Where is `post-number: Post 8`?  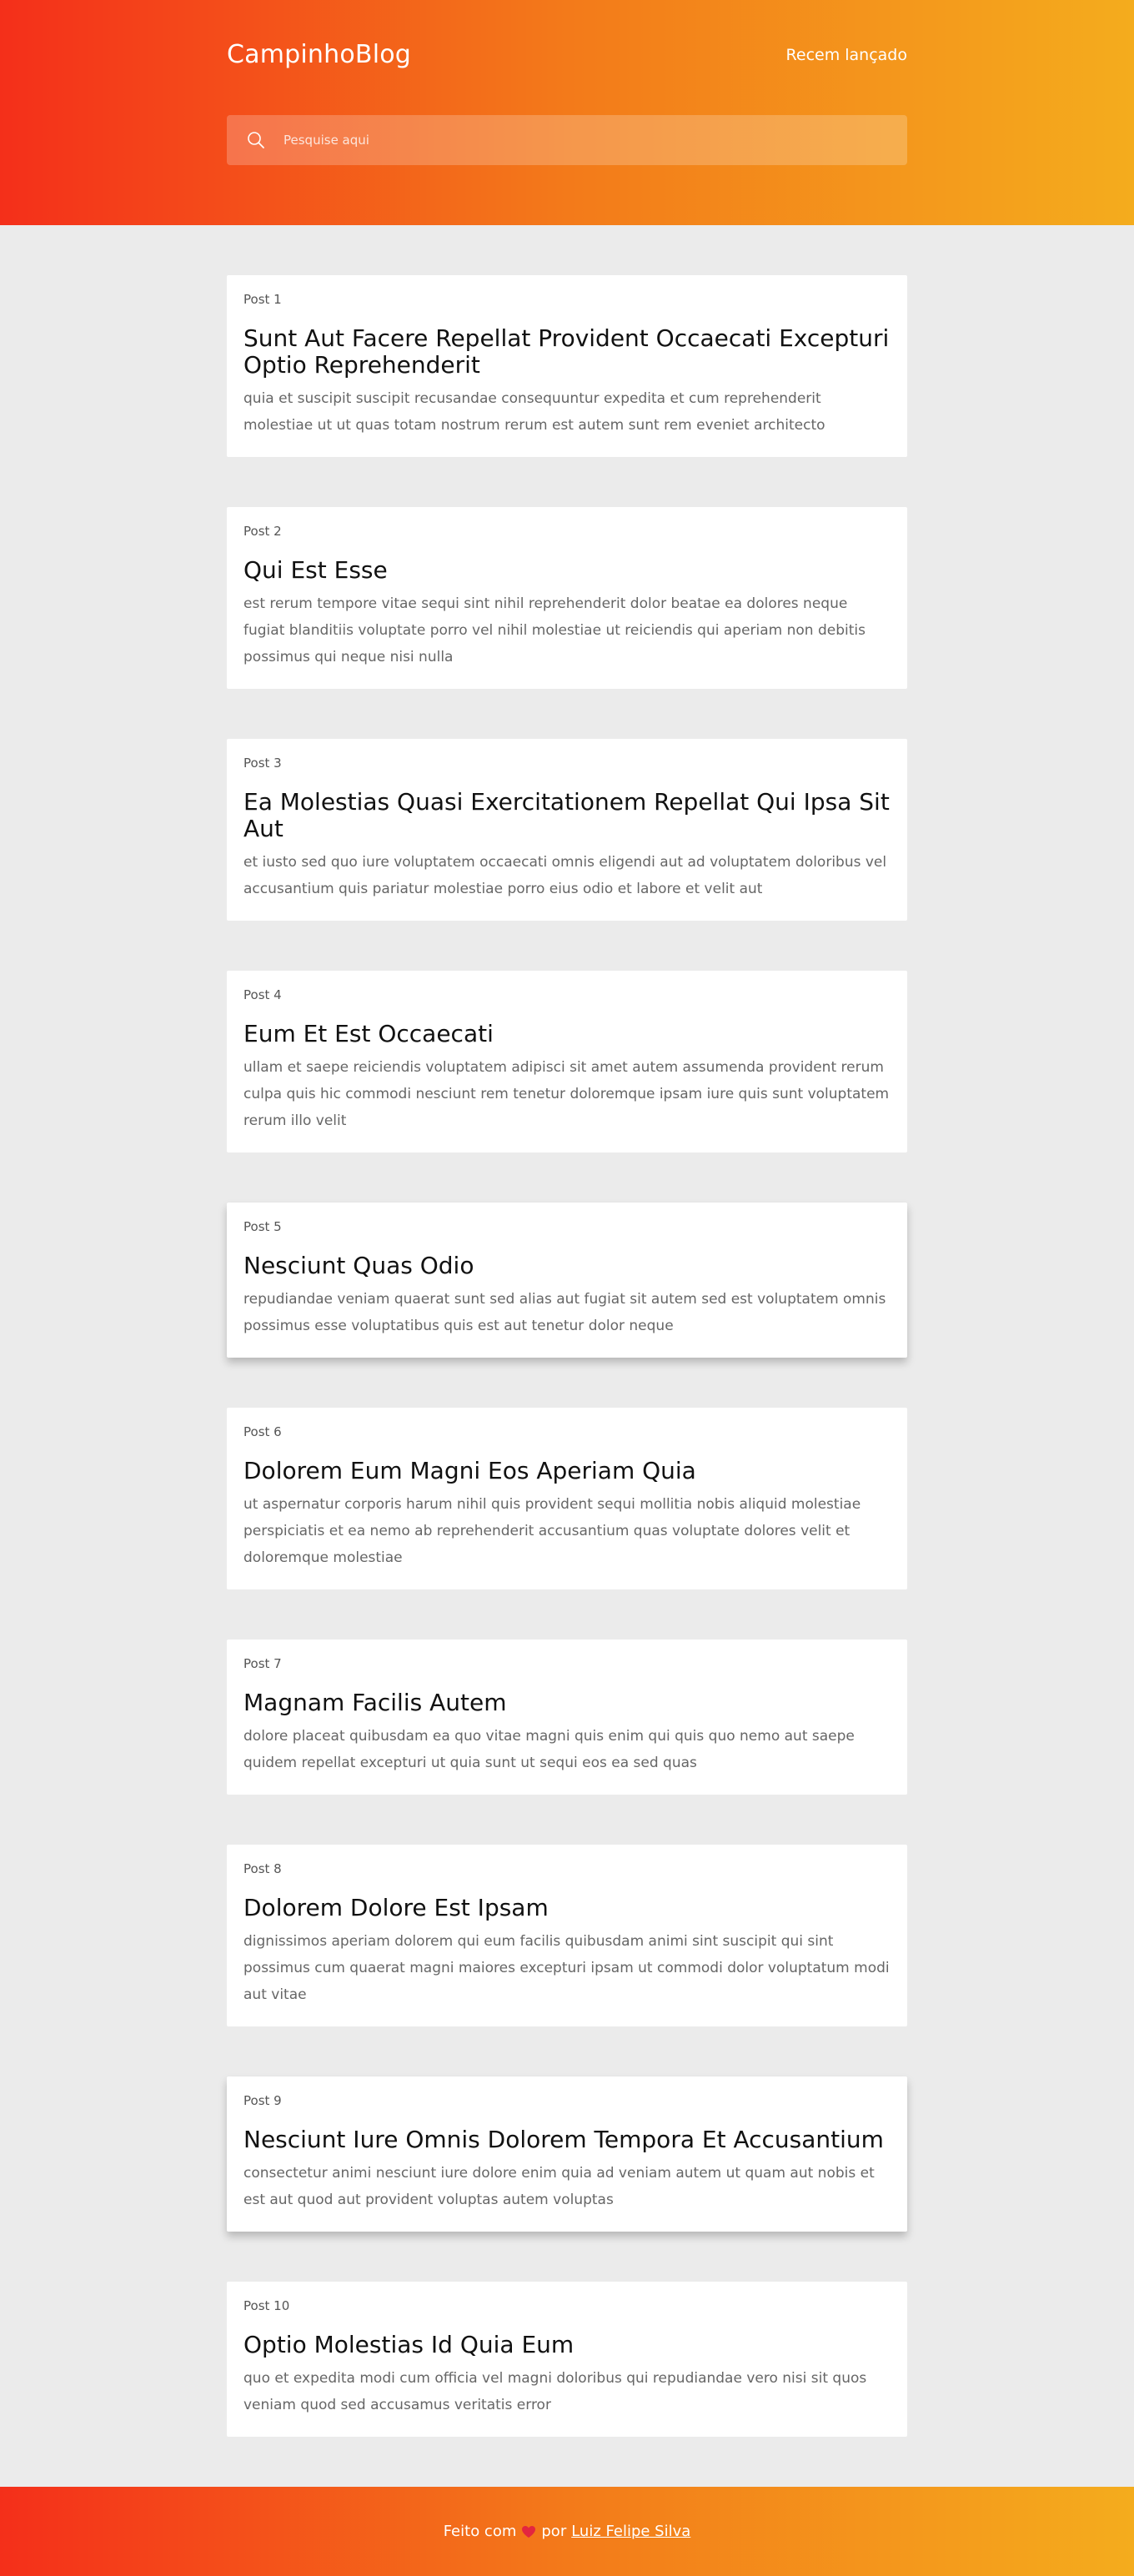 post-number: Post 8 is located at coordinates (262, 1868).